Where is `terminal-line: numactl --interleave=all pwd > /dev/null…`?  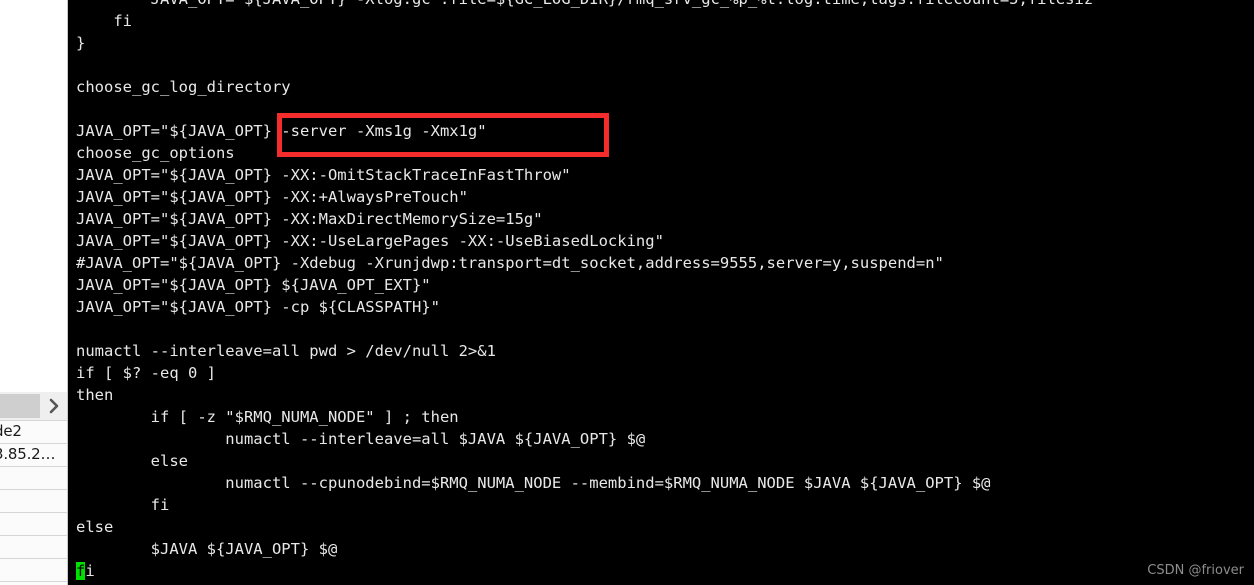
terminal-line: numactl --interleave=all pwd > /dev/null… is located at coordinates (286, 351).